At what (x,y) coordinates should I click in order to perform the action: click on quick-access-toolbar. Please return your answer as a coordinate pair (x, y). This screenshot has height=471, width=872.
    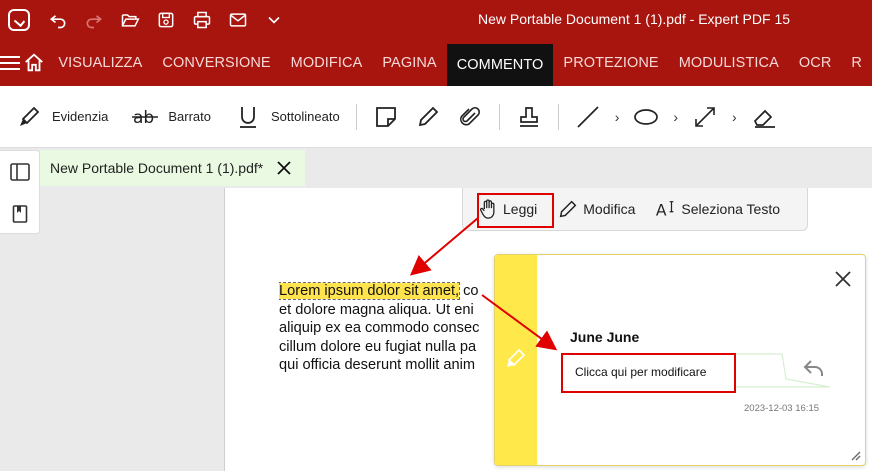
    Looking at the image, I should click on (166, 20).